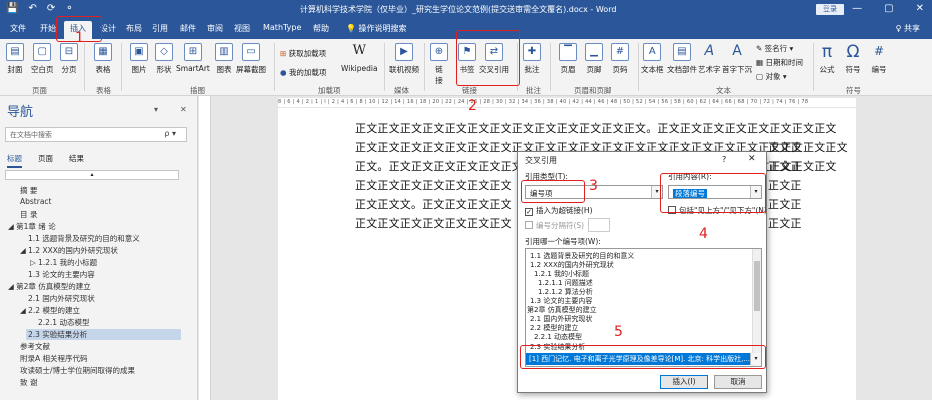 This screenshot has width=932, height=400. I want to click on table-button: ▦ 表格, so click(103, 59).